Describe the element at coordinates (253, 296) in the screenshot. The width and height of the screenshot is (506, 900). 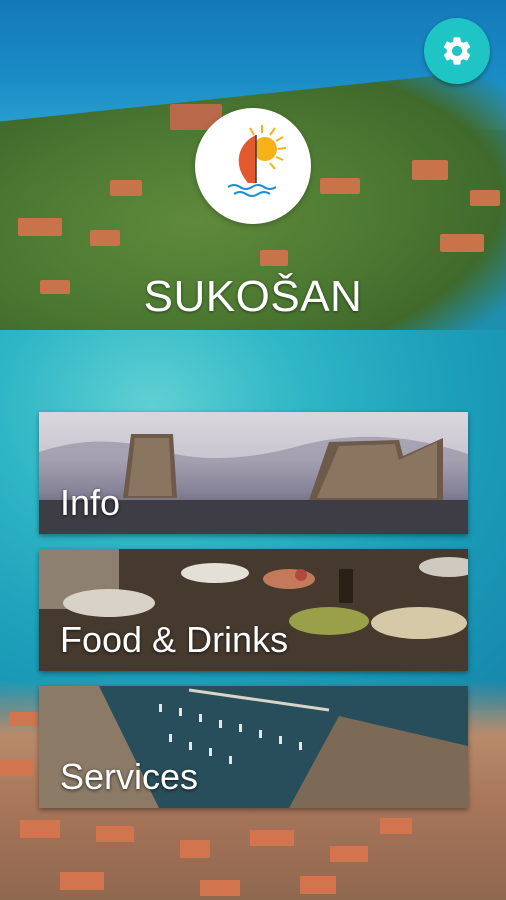
I see `app-title: SUKOŠAN` at that location.